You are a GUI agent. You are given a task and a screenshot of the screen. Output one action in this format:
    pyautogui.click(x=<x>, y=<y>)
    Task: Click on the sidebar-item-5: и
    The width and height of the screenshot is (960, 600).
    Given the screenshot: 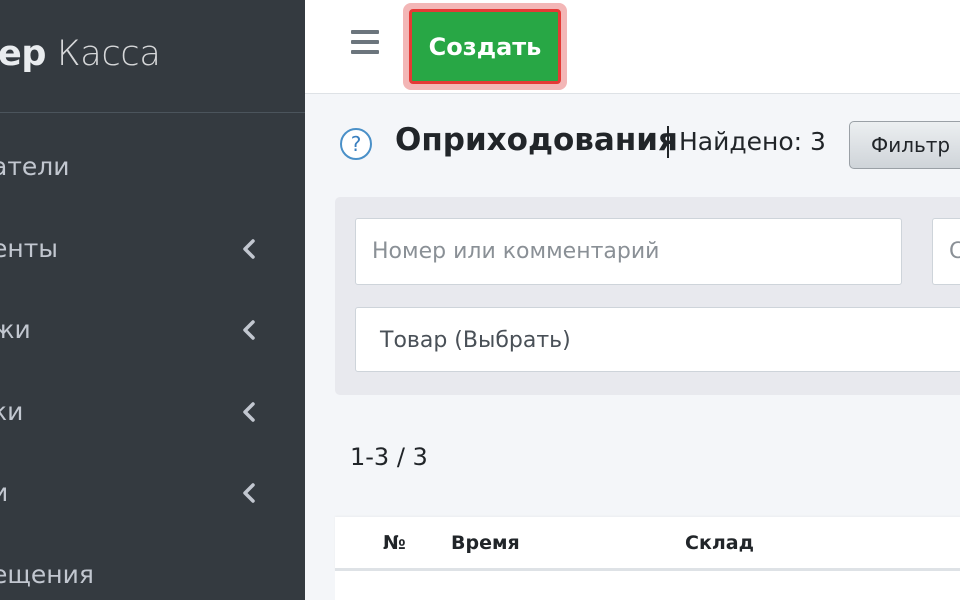 What is the action you would take?
    pyautogui.click(x=152, y=496)
    